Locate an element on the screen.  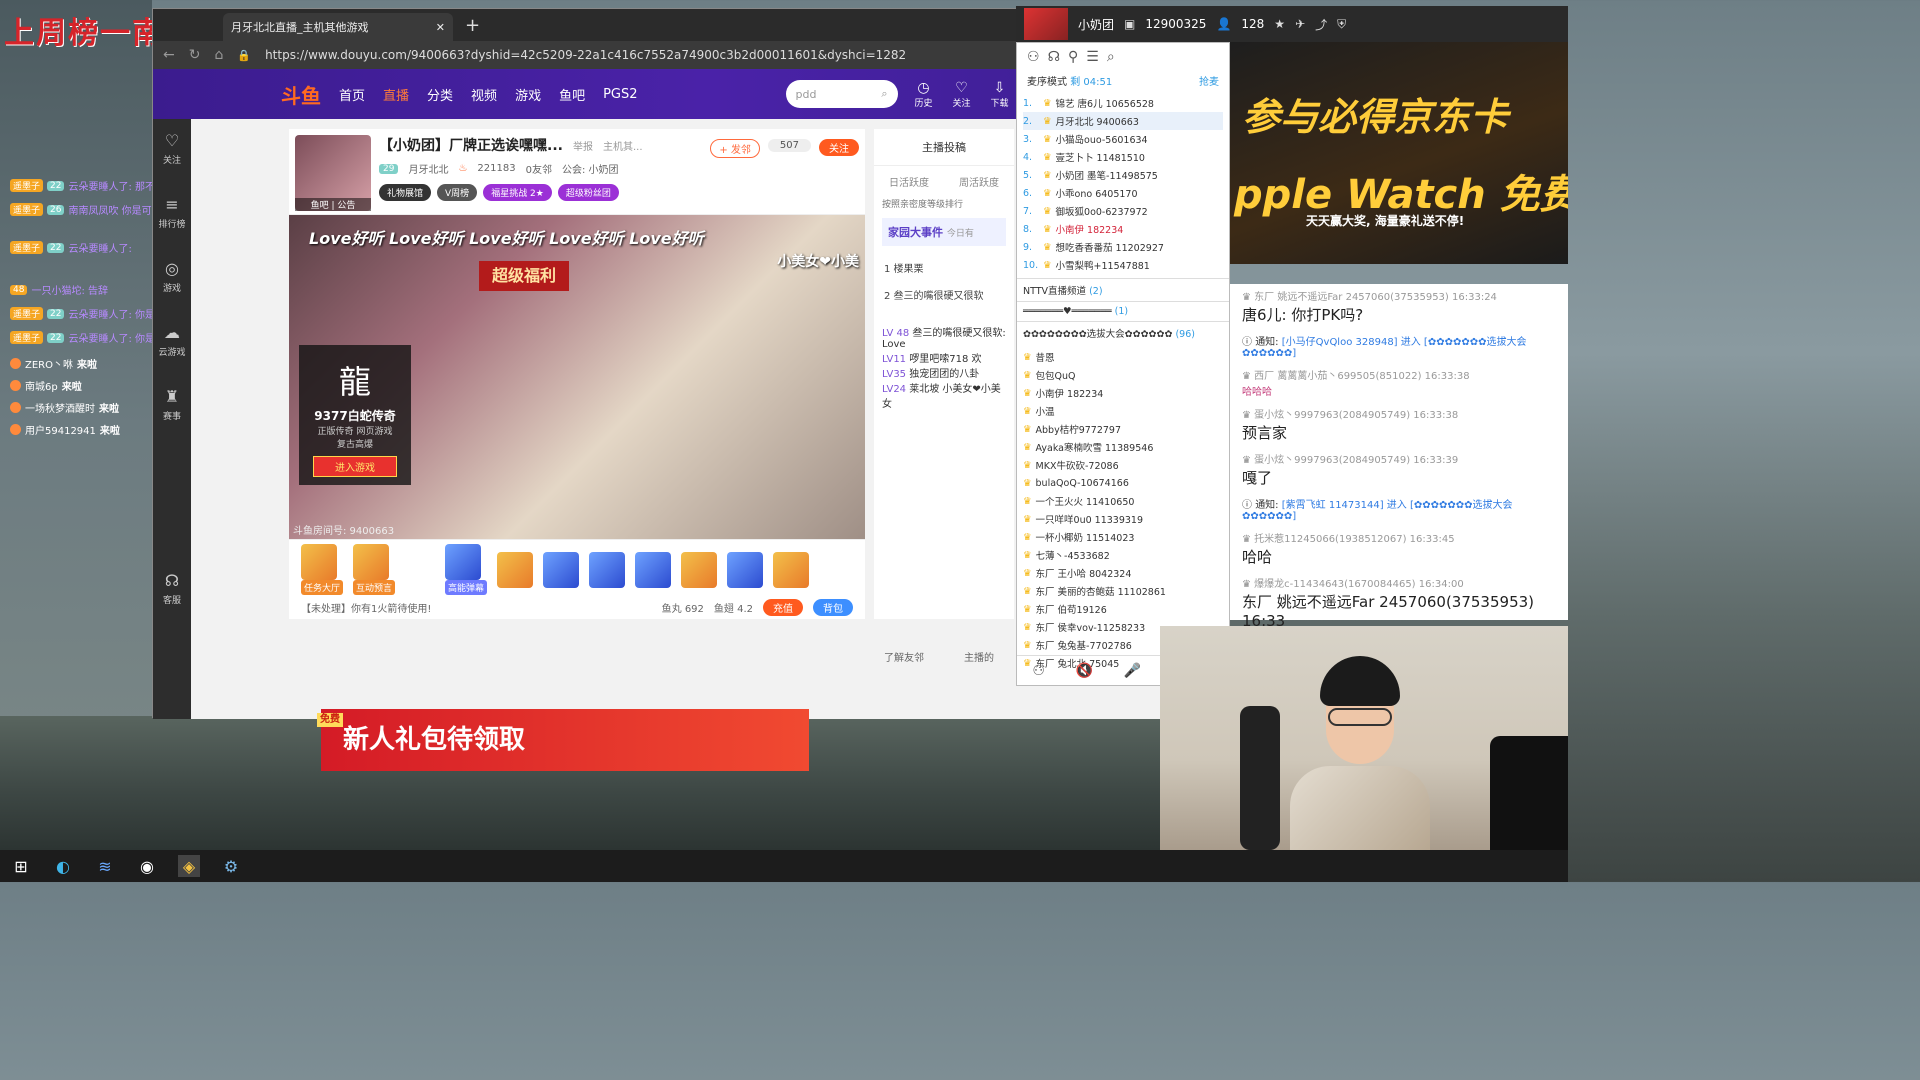
chat-meta: 蛋小炫丶9997963(2084905749) 16:33:39 is located at coordinates (1356, 460).